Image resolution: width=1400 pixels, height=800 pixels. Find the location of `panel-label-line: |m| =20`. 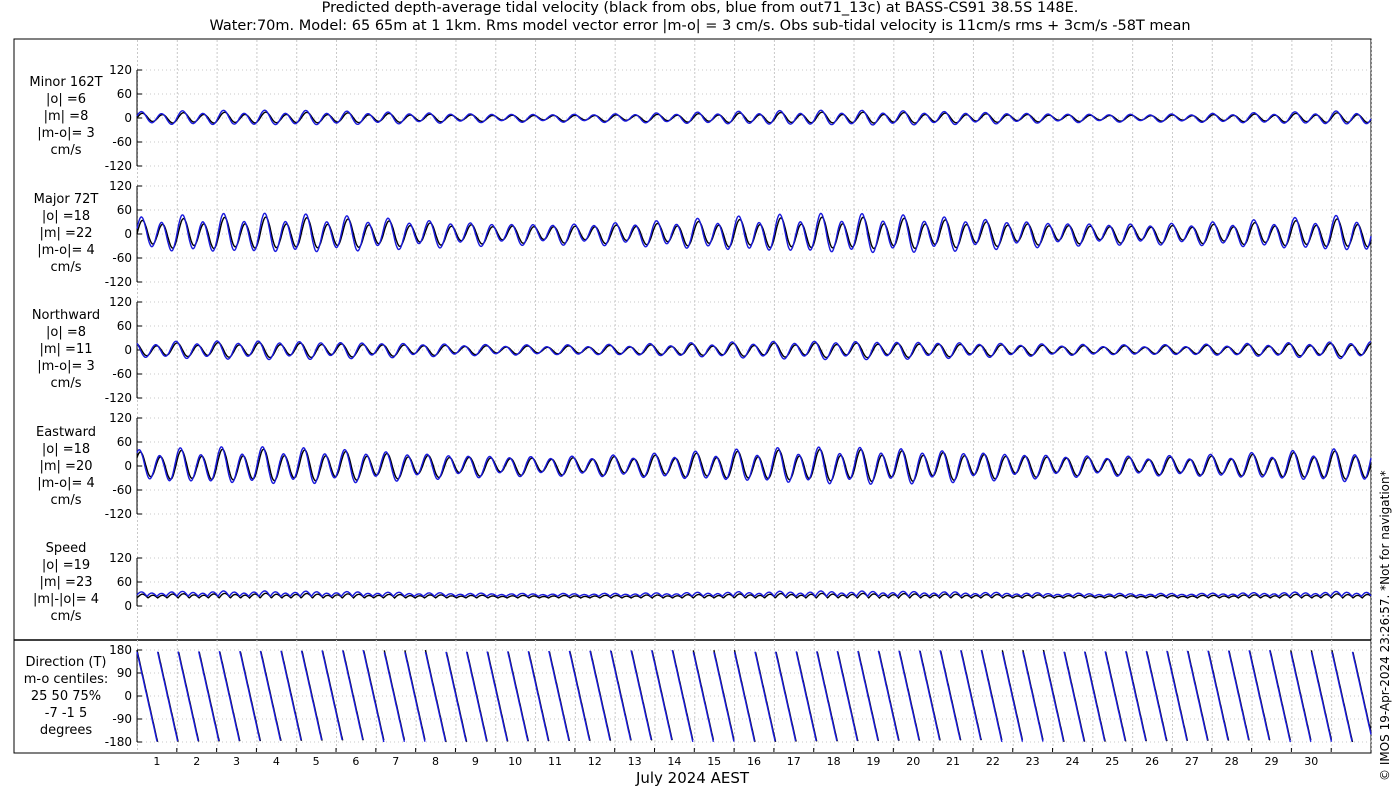

panel-label-line: |m| =20 is located at coordinates (66, 466).